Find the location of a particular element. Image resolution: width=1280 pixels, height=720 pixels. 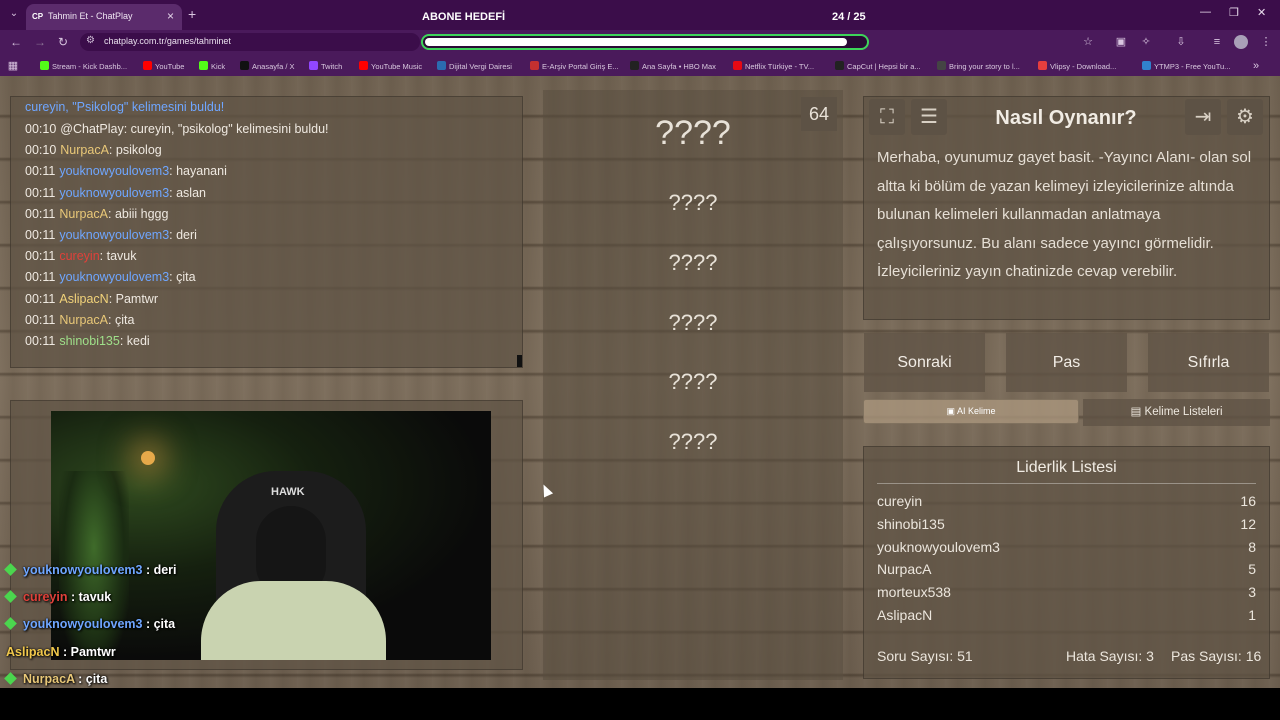

chat-username: youknowyoulovem3 is located at coordinates (114, 277).